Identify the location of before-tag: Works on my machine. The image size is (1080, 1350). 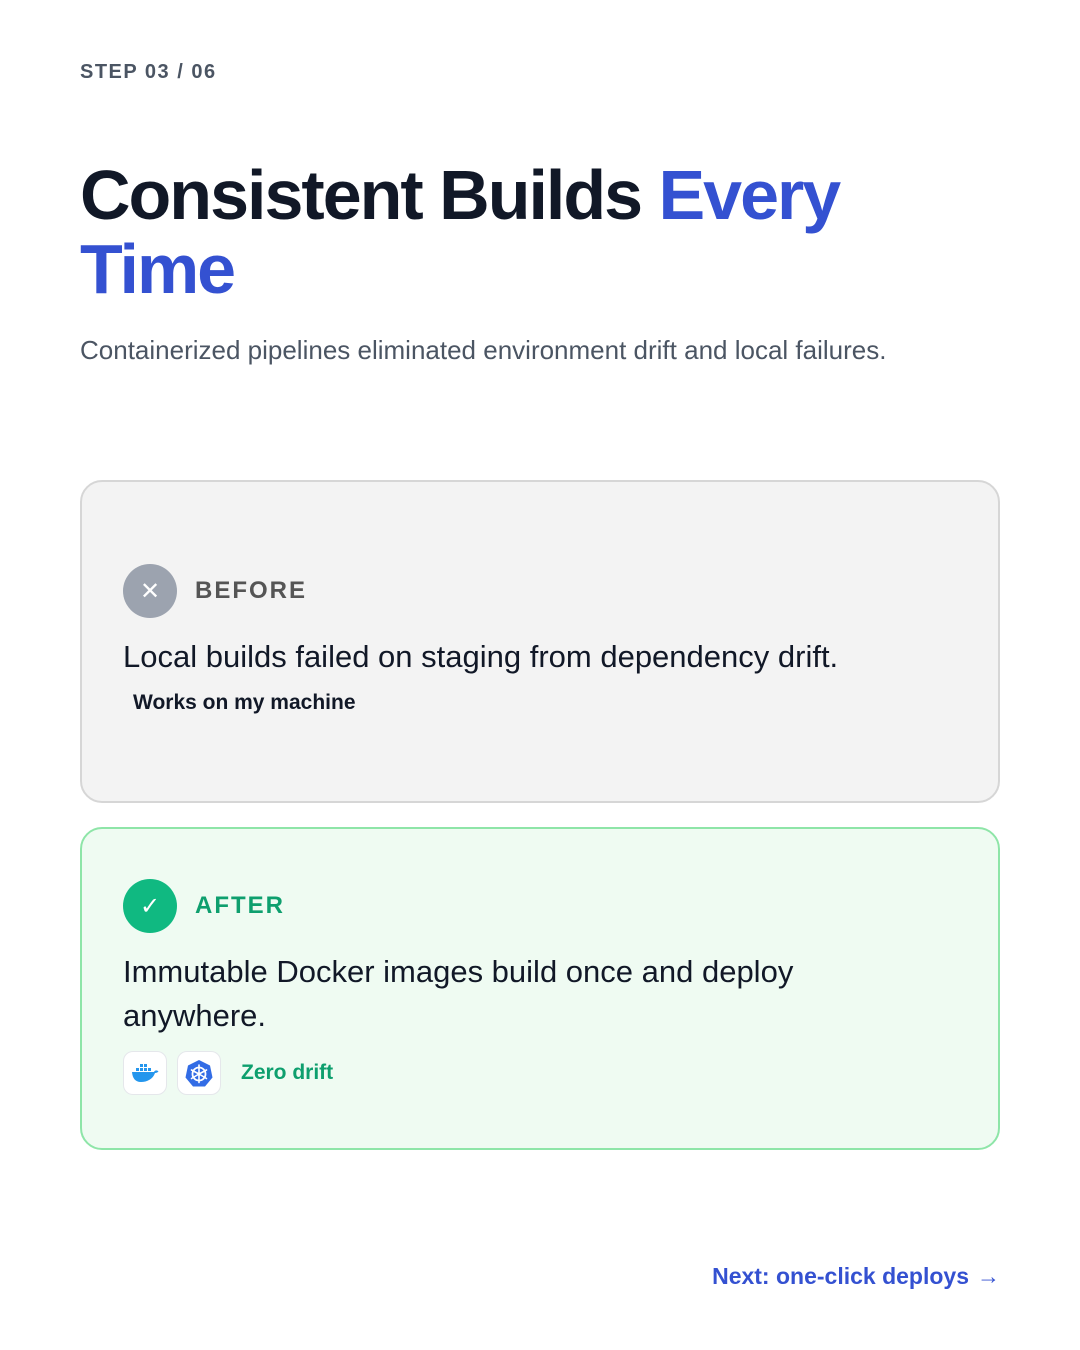
(244, 702).